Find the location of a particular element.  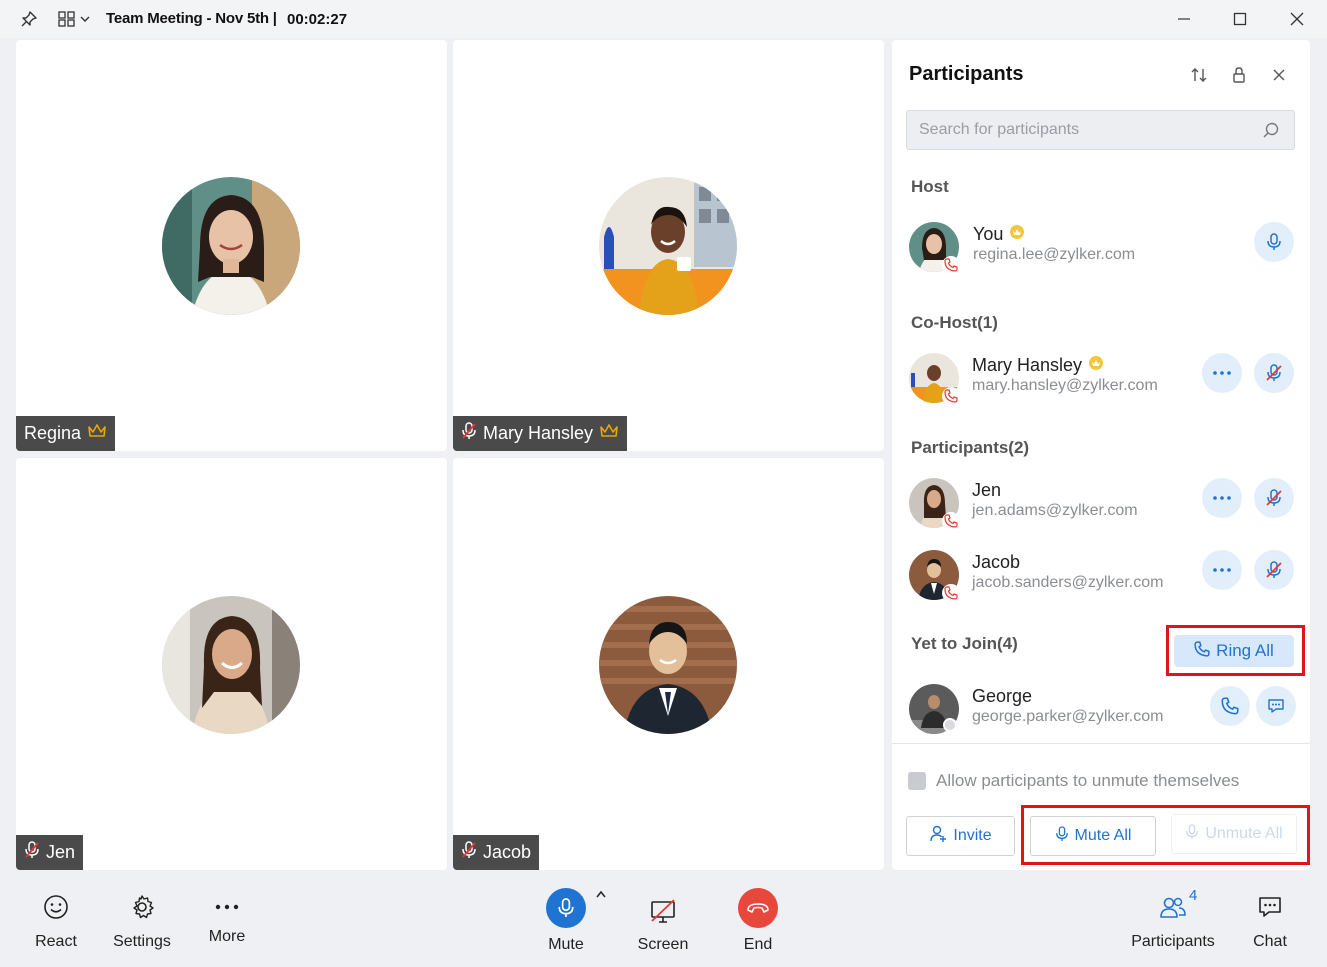

search-box is located at coordinates (1100, 130).